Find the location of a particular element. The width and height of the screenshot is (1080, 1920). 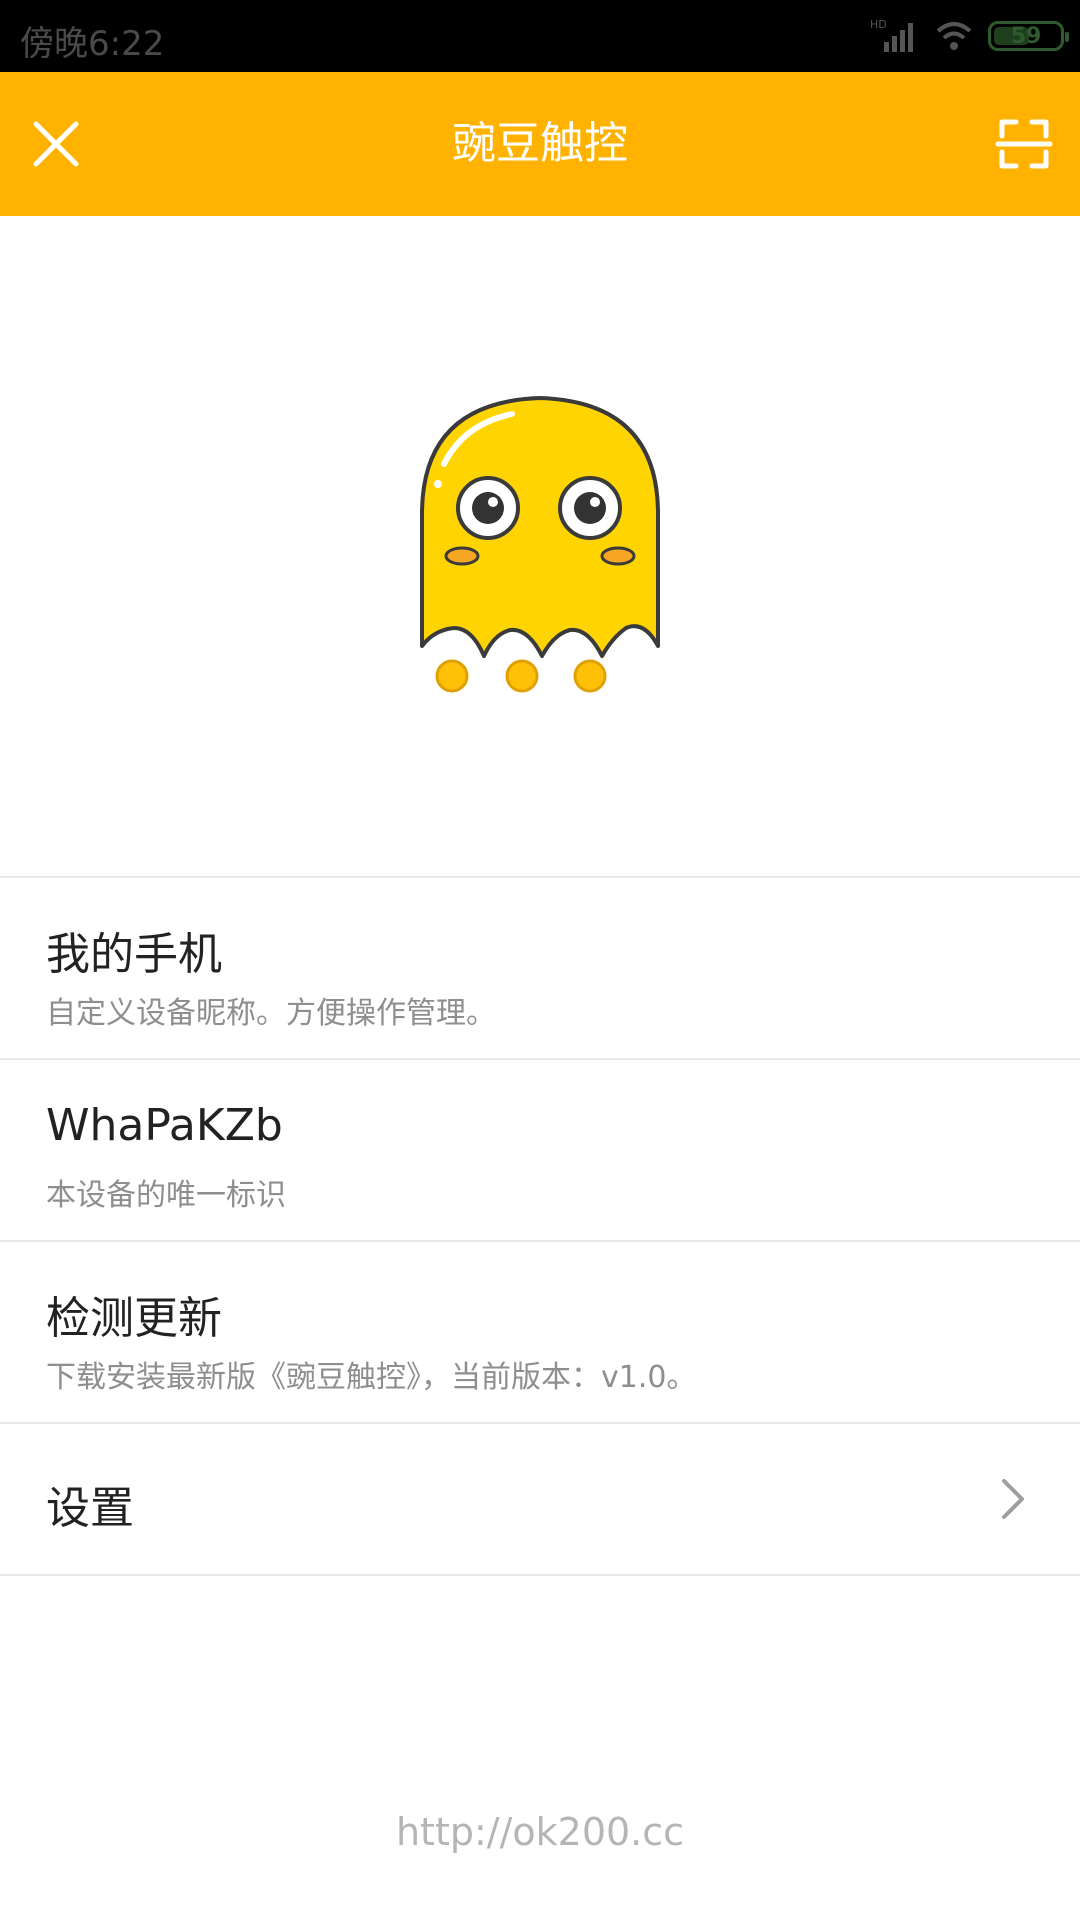

device-id-item: WhaPaKZb 本设备的唯一标识 is located at coordinates (540, 1150).